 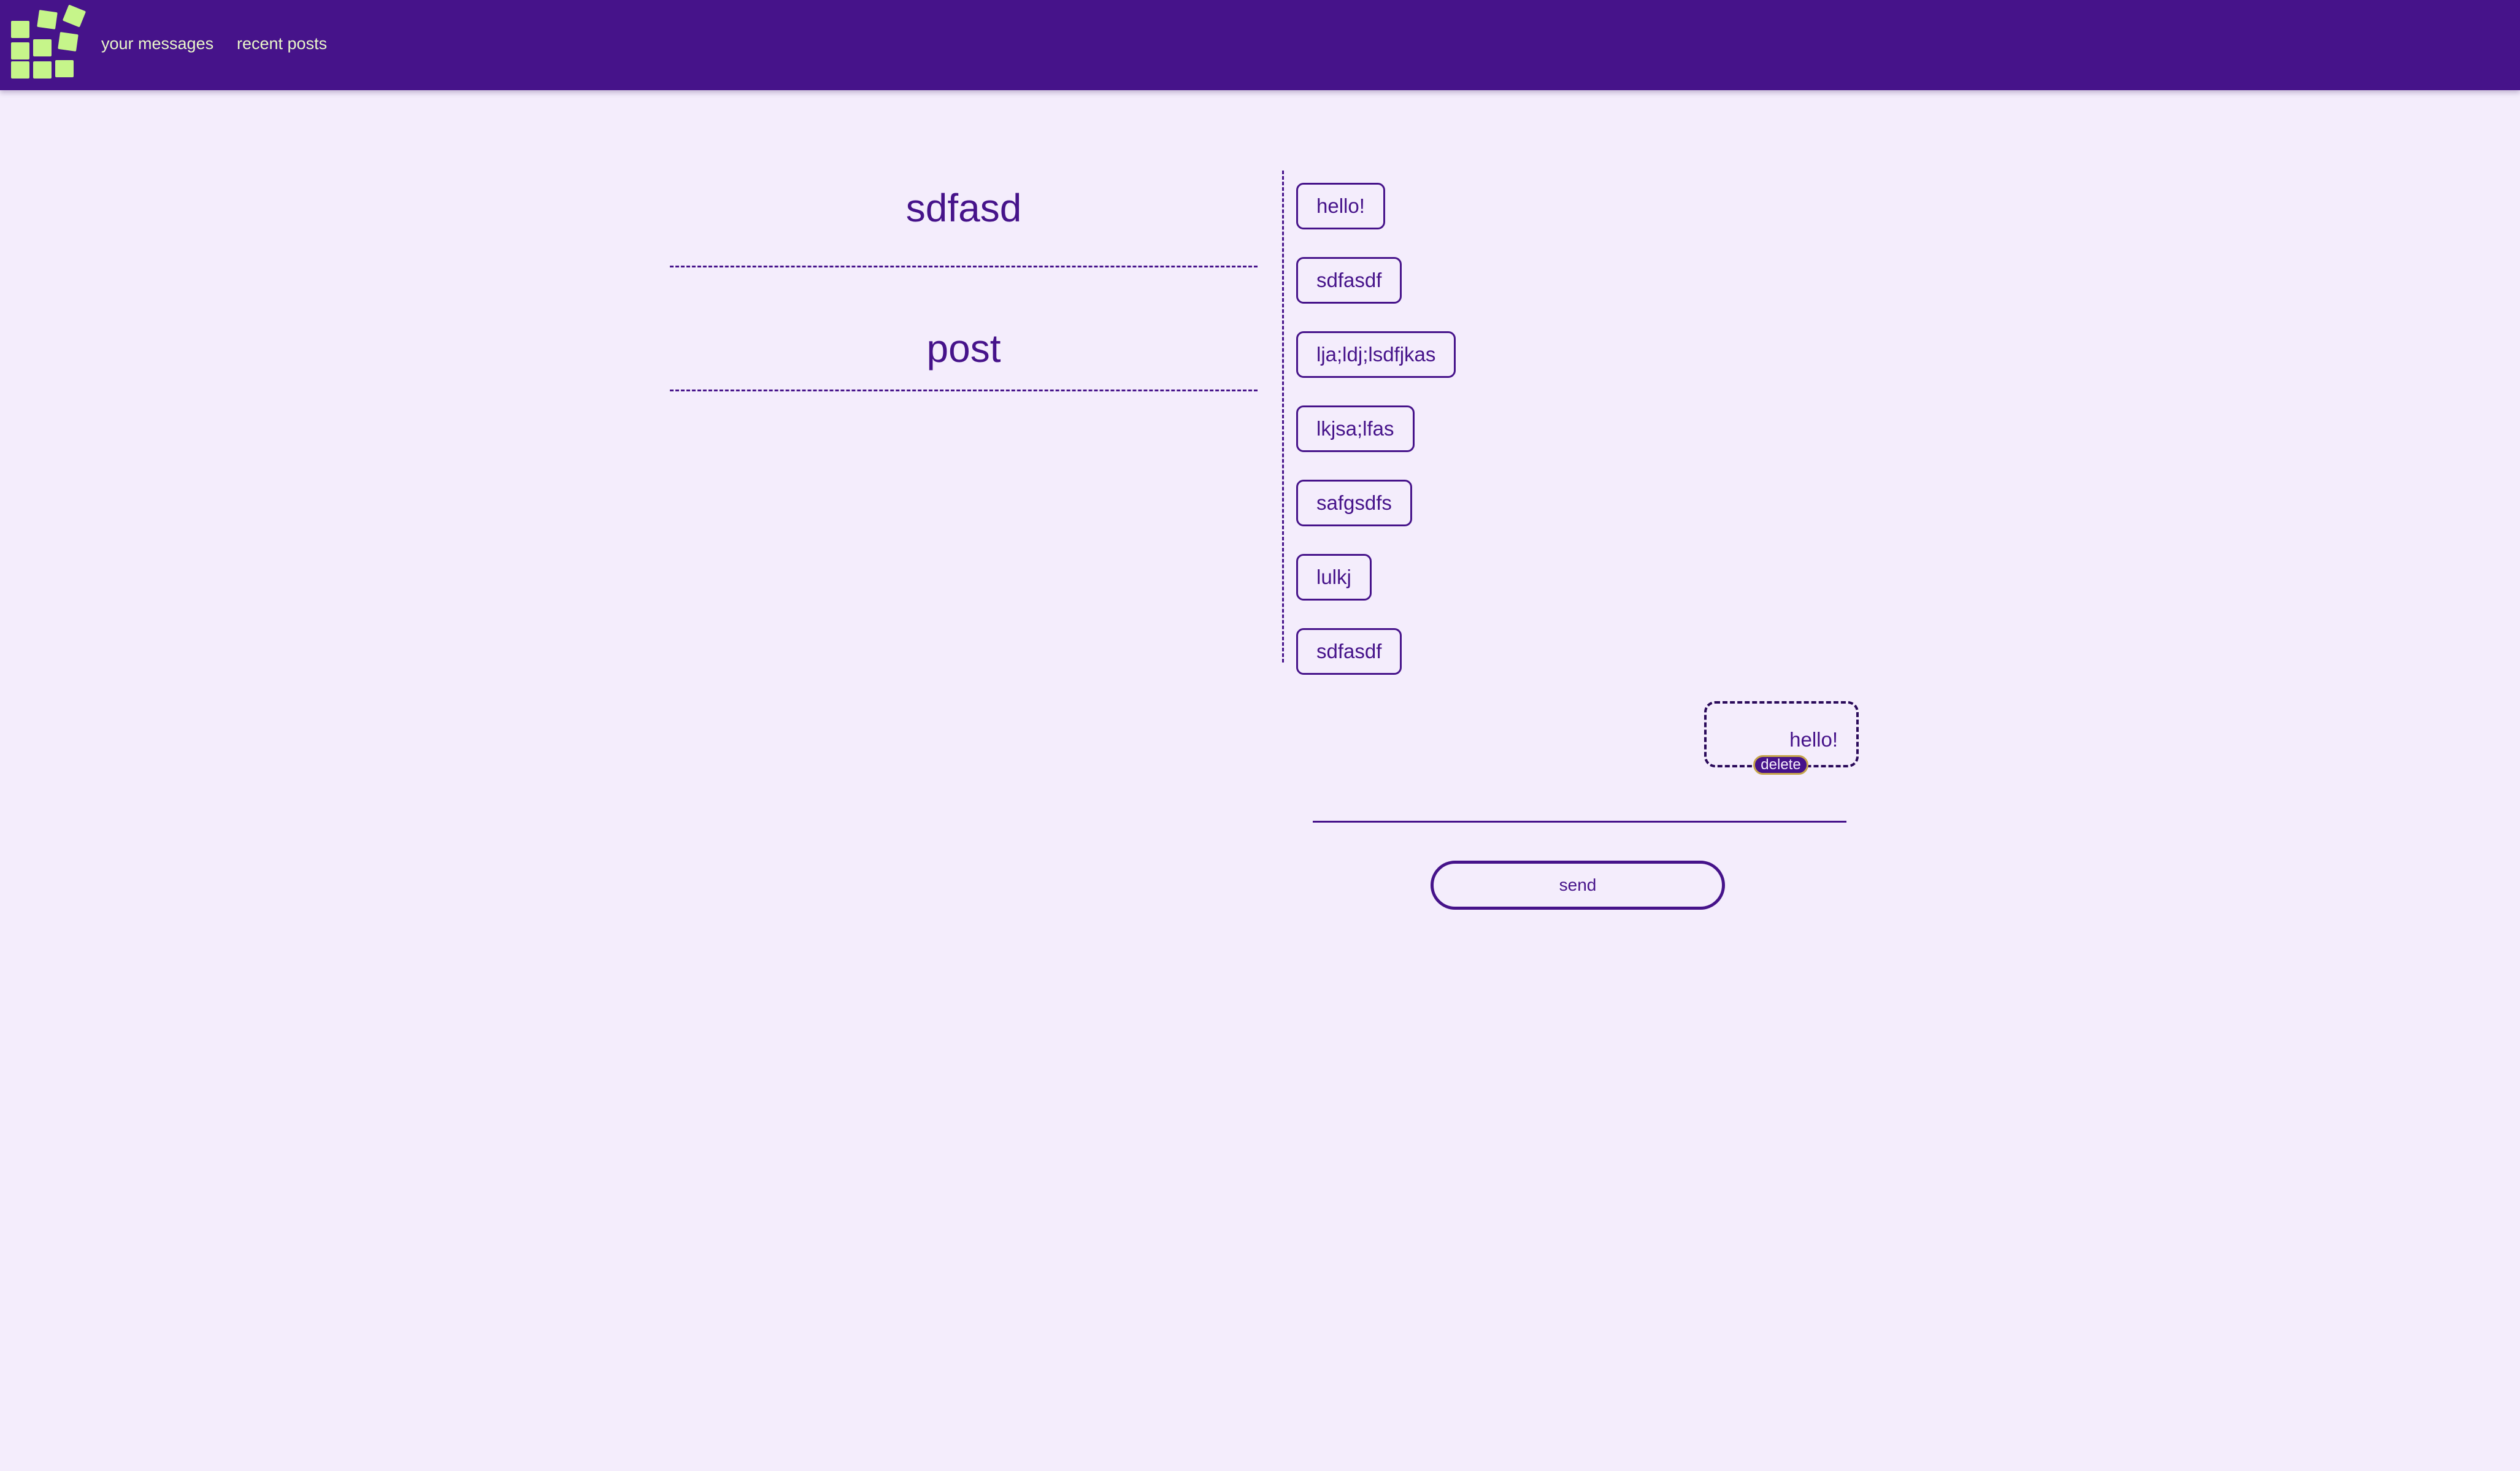 I want to click on post-title: post, so click(x=964, y=329).